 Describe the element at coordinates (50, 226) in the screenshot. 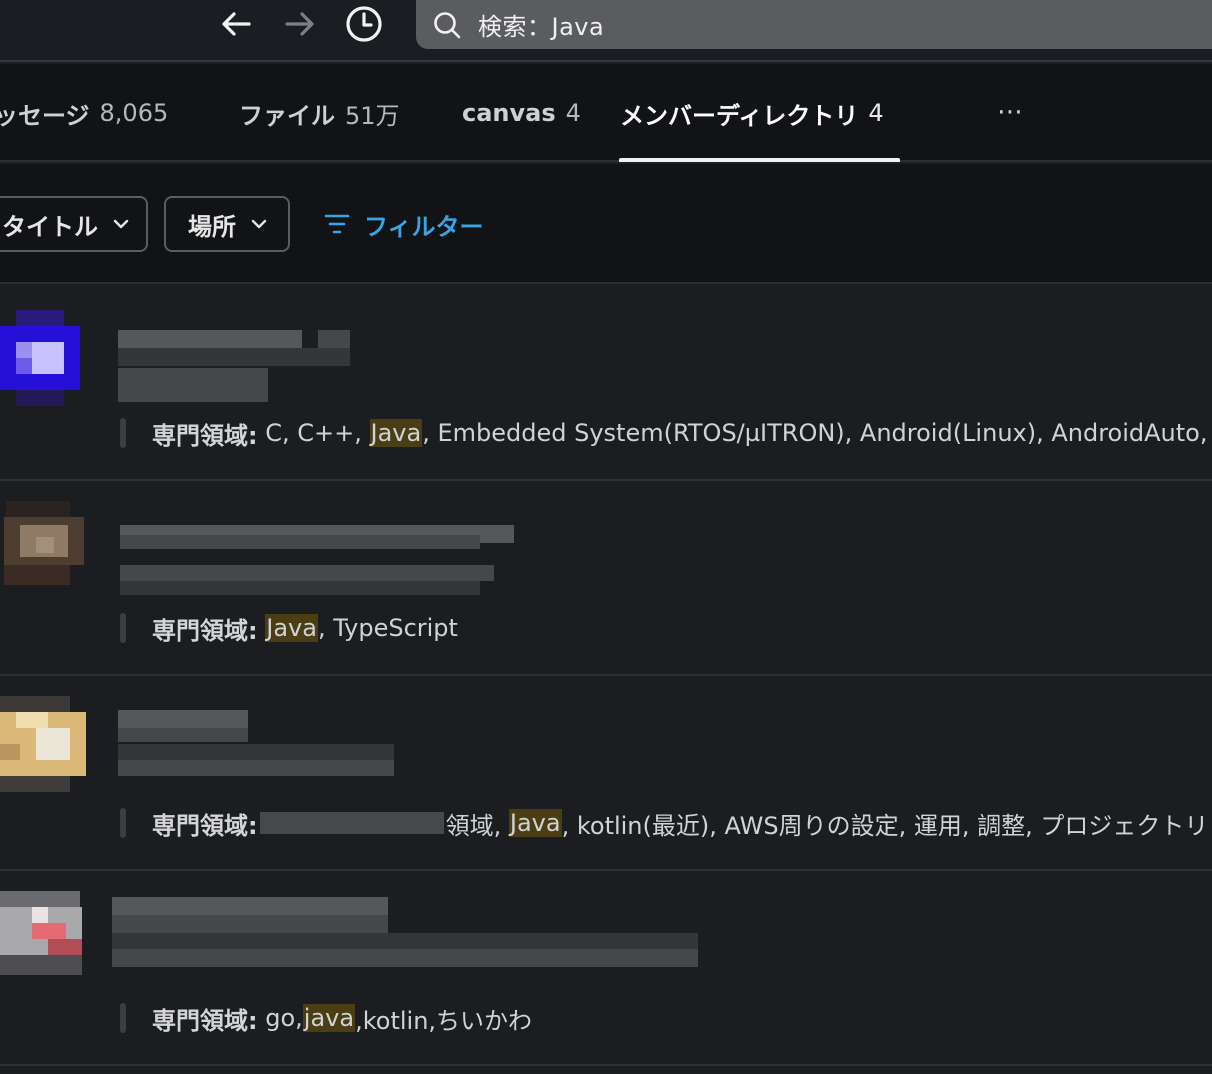

I see `title-dropdown-label: タイトル` at that location.